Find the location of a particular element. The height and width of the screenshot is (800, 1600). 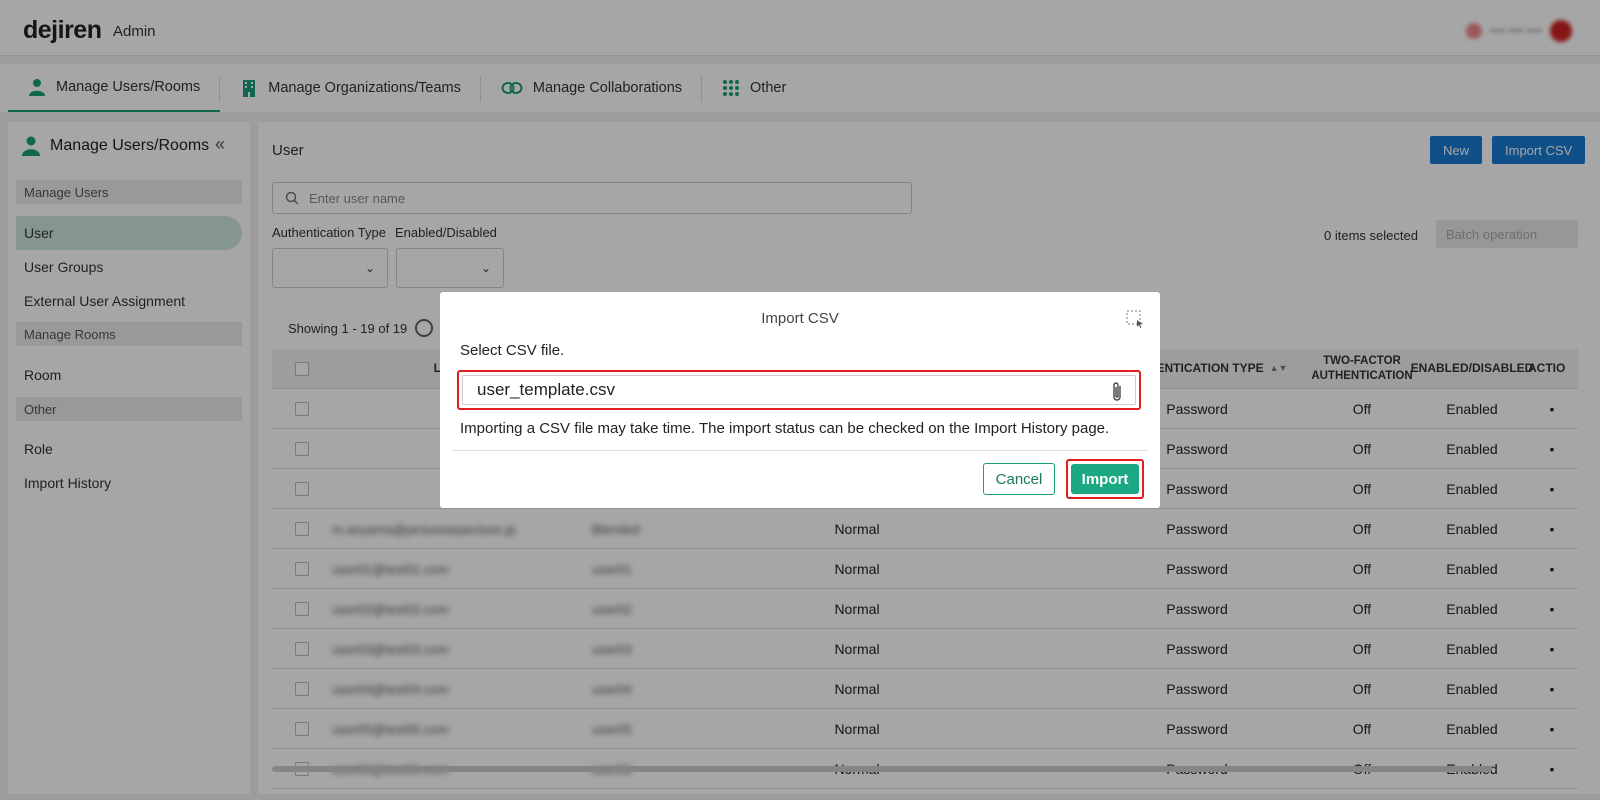

file-name: user_template.csv is located at coordinates (546, 389).